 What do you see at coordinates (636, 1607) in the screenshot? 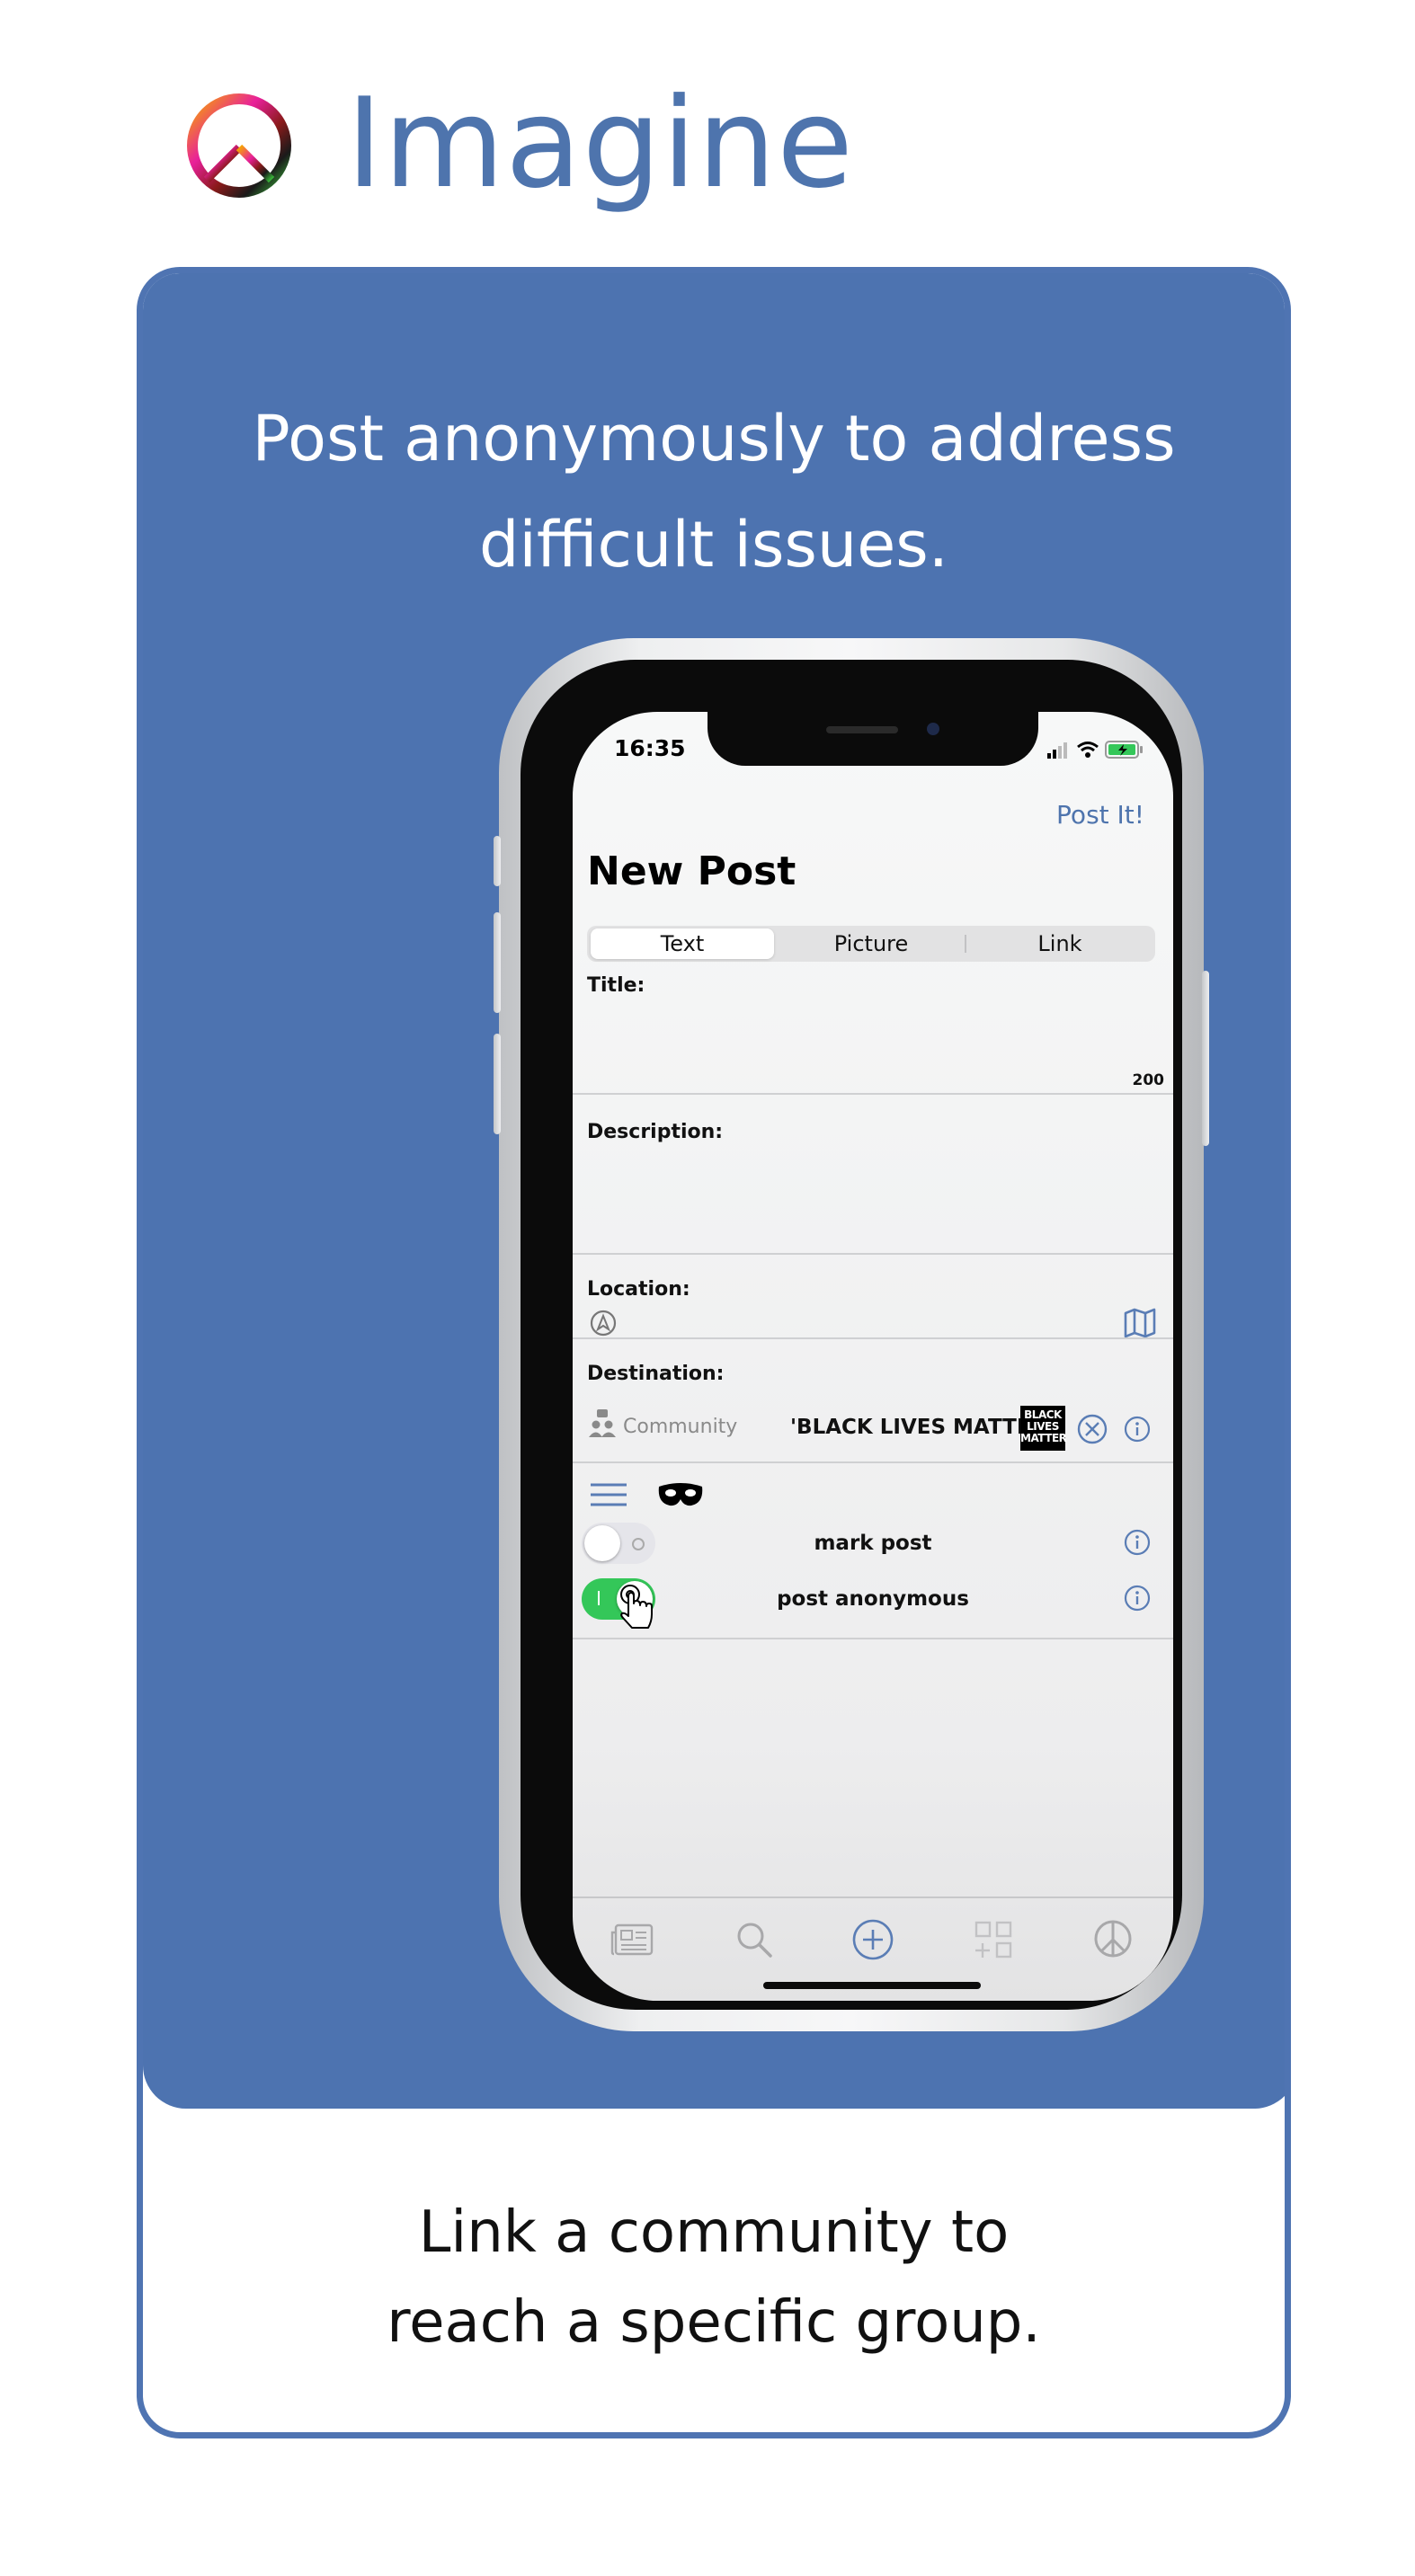
I see `hand-pointer-cursor-icon` at bounding box center [636, 1607].